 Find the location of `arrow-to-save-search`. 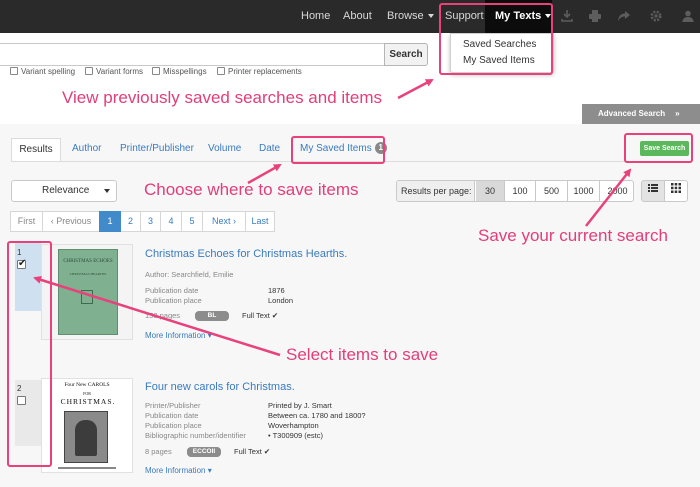

arrow-to-save-search is located at coordinates (608, 197).